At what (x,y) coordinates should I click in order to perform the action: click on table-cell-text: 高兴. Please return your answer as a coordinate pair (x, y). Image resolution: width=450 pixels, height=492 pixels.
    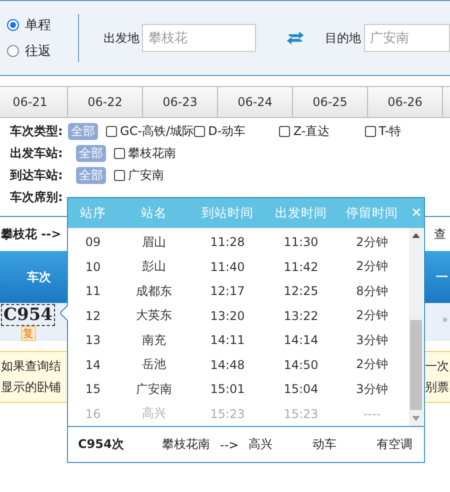
    Looking at the image, I should click on (154, 413).